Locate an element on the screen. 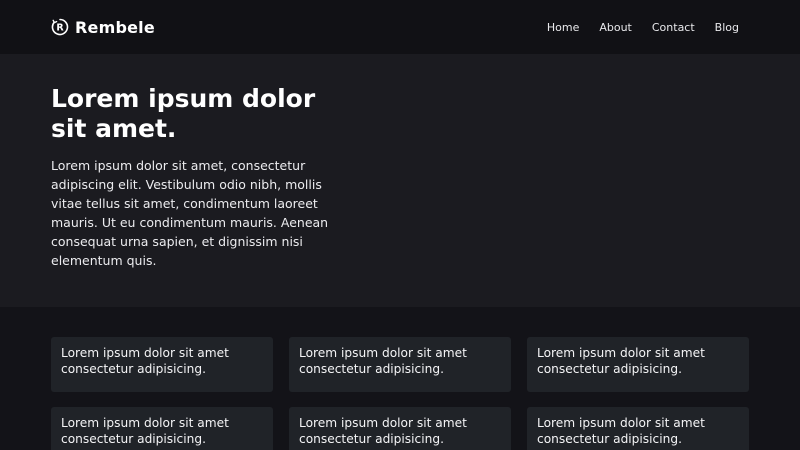 The image size is (800, 450). brand-logo-icon: R is located at coordinates (60, 27).